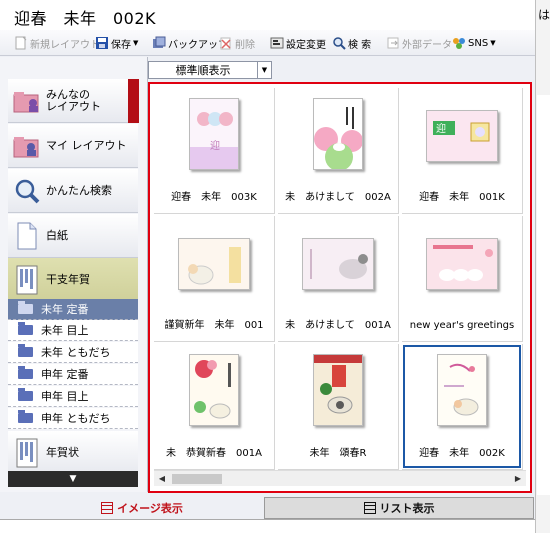 This screenshot has width=550, height=533. I want to click on gallery-item: 迎 迎春 未年 001K, so click(462, 151).